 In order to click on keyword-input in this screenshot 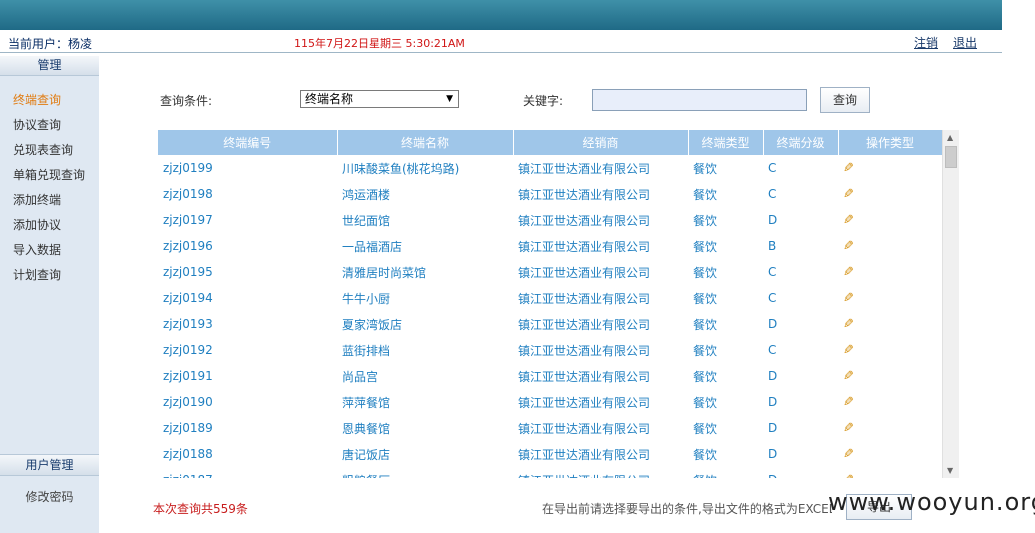, I will do `click(699, 100)`.